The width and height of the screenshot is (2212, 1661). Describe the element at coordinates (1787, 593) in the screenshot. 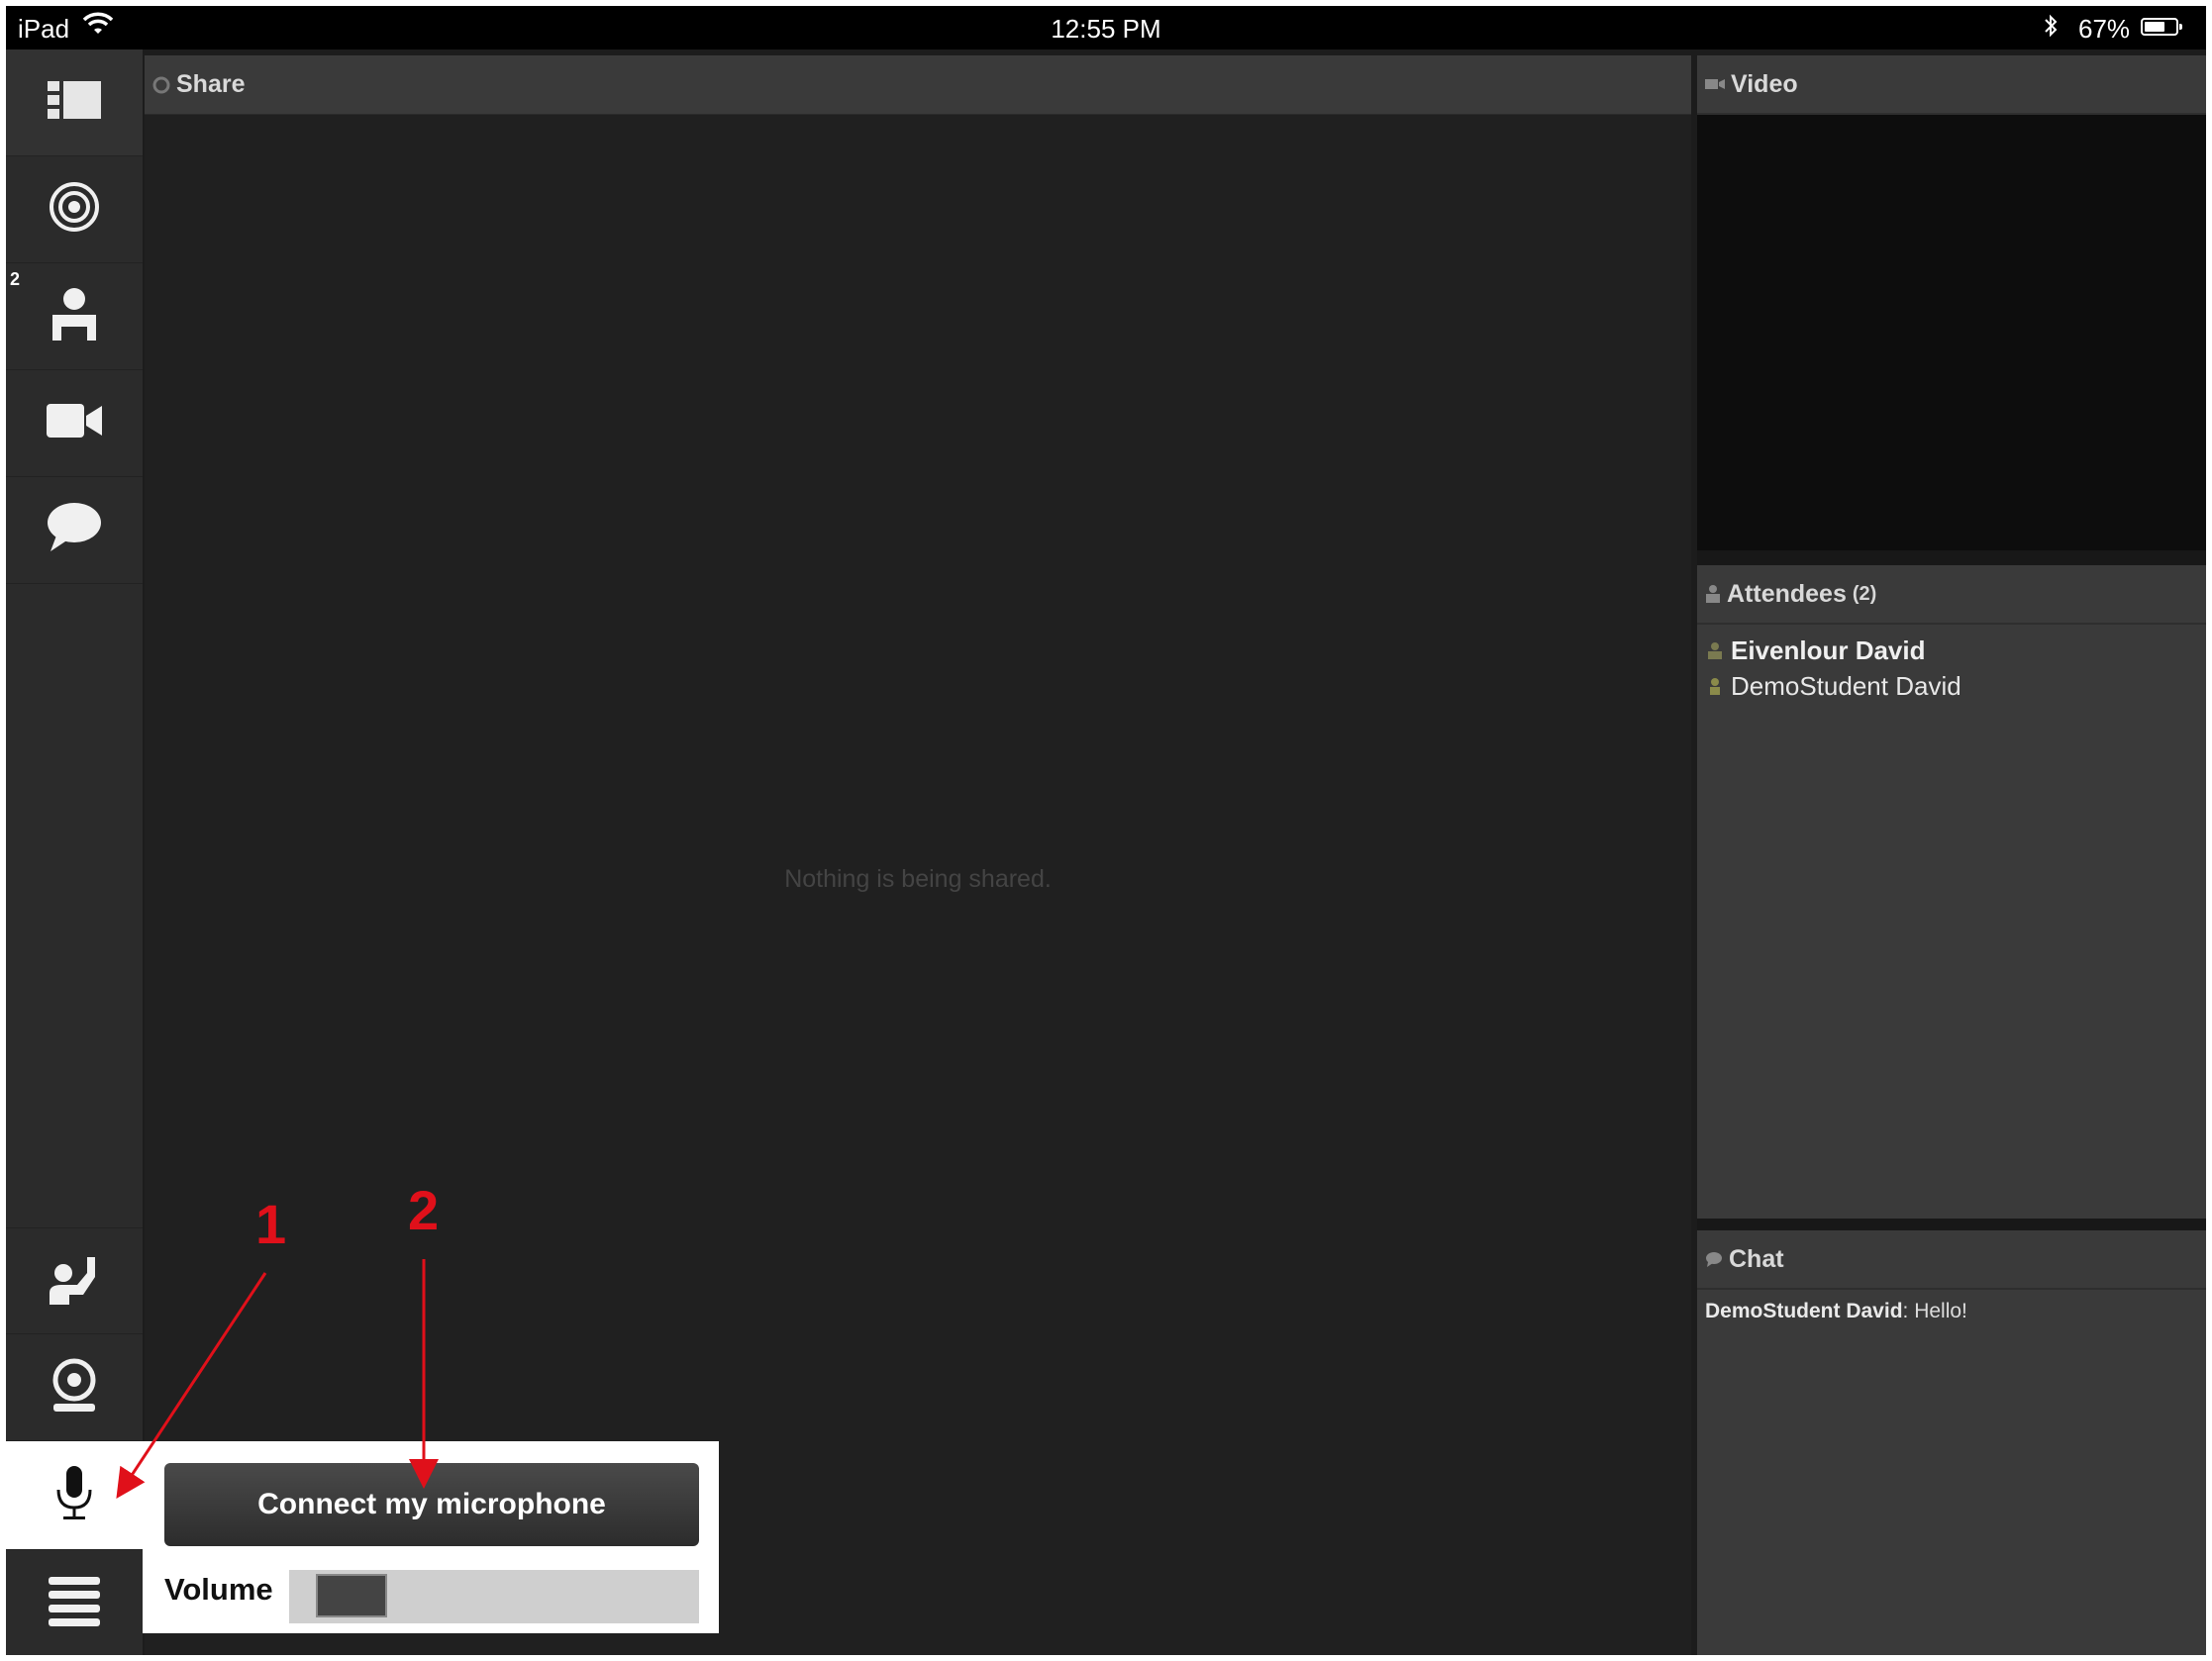

I see `attendees-panel-title: Attendees` at that location.